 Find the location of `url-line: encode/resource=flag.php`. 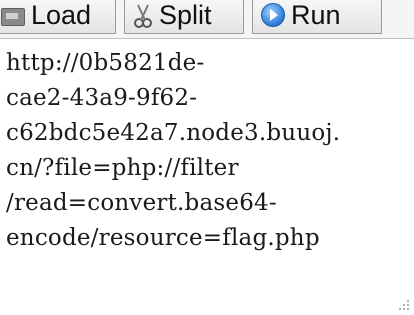

url-line: encode/resource=flag.php is located at coordinates (163, 238).